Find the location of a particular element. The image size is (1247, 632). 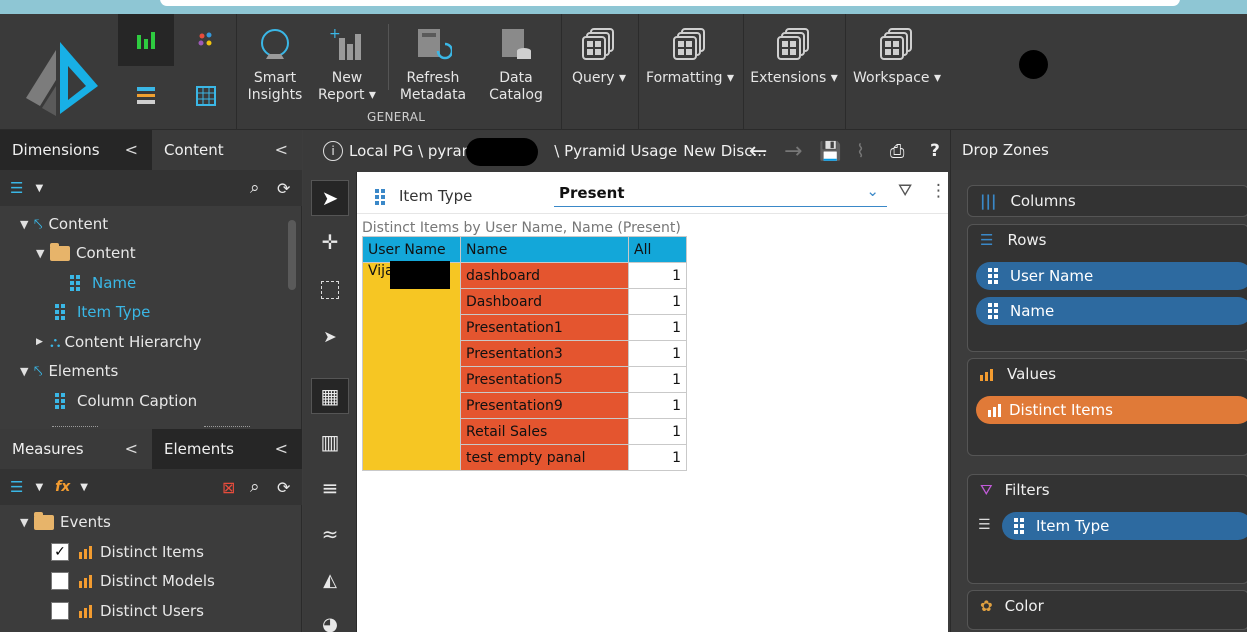

palette-view-button is located at coordinates (206, 40).